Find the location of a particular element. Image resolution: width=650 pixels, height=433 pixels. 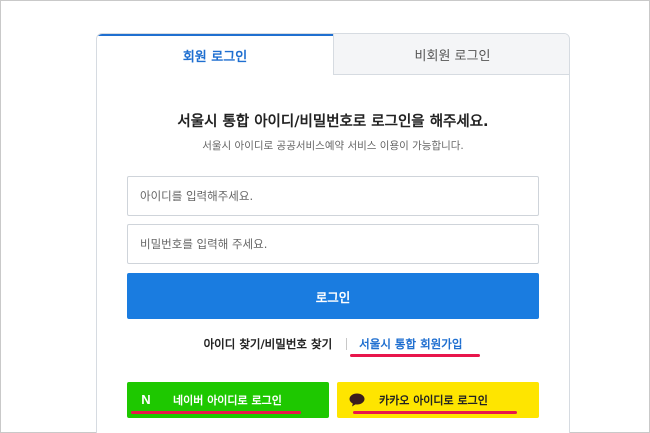

naver-highlight-underline is located at coordinates (216, 412).